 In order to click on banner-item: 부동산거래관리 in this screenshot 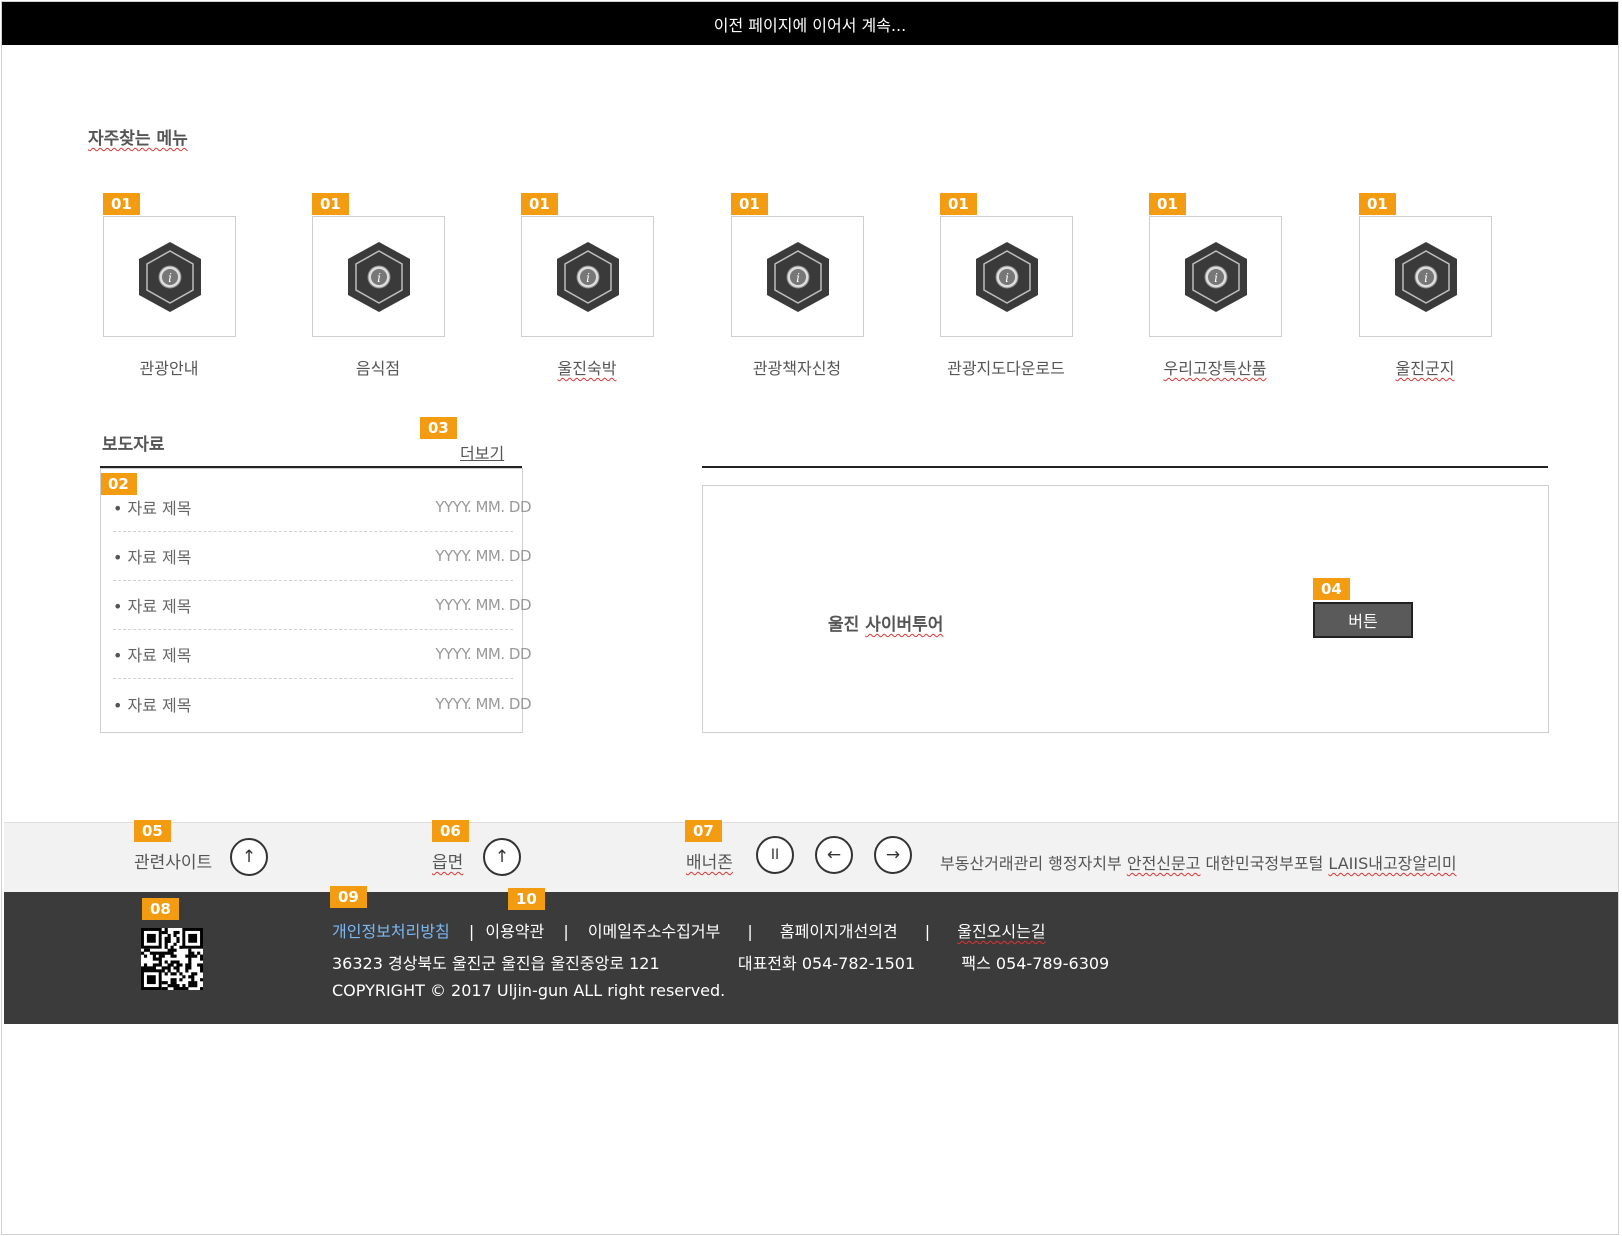, I will do `click(991, 863)`.